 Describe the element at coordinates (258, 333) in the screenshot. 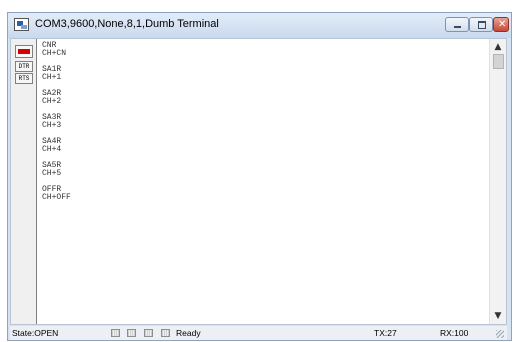

I see `status-bar: State:OPEN Ready TX:27 RX:100` at that location.